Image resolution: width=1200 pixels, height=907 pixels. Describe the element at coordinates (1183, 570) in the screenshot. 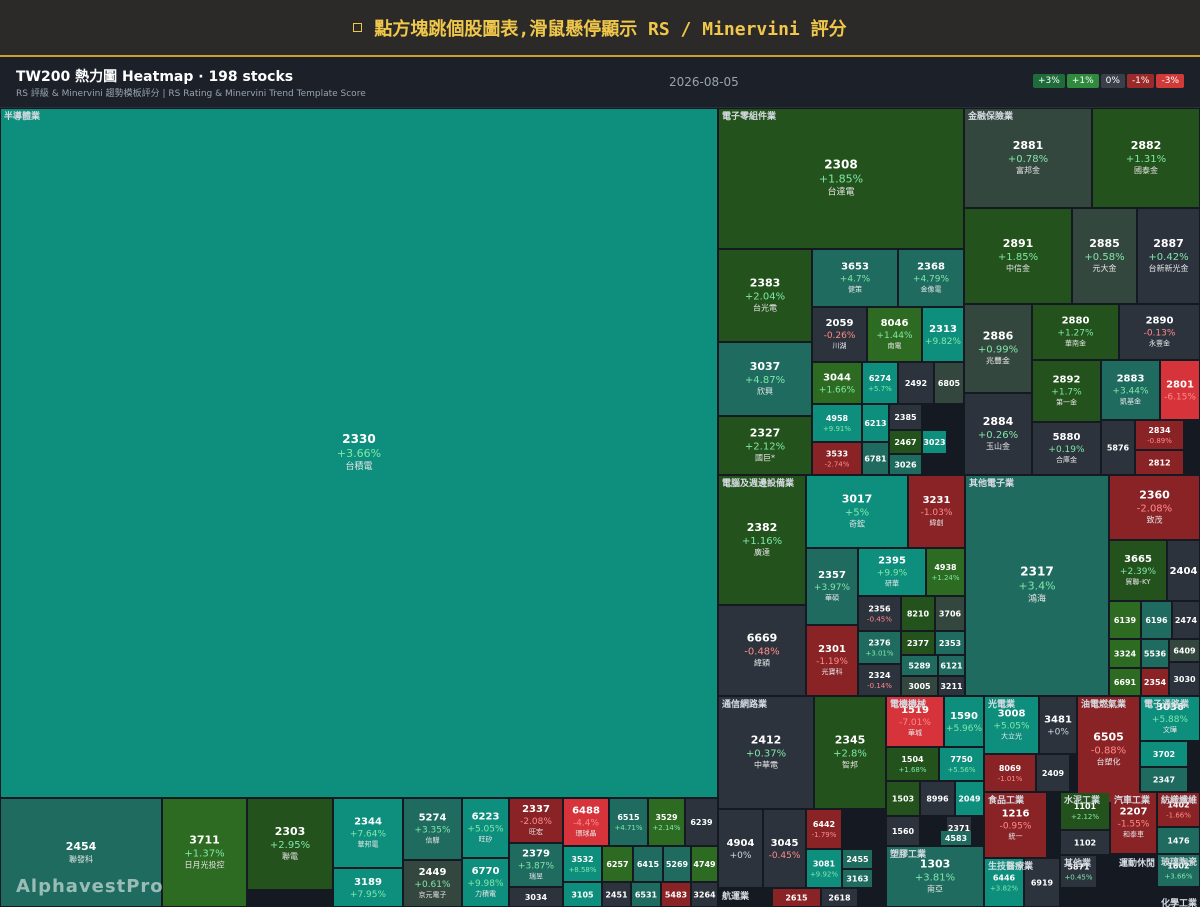

I see `stock-tile-2404: 2404` at that location.